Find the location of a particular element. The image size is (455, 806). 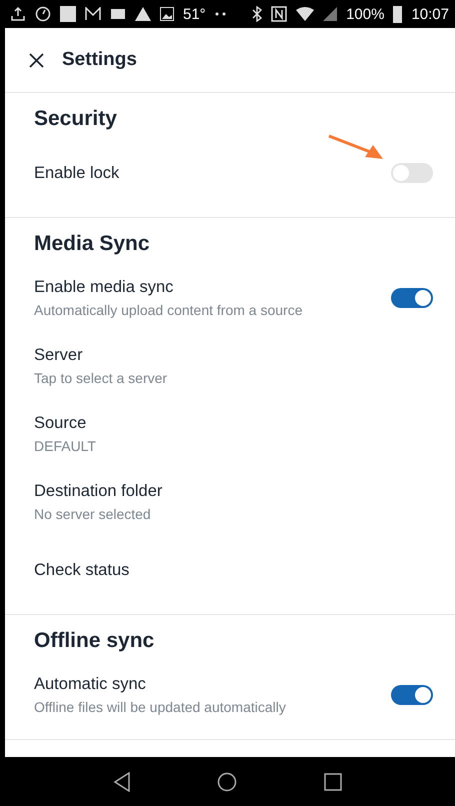

home-icon is located at coordinates (227, 782).